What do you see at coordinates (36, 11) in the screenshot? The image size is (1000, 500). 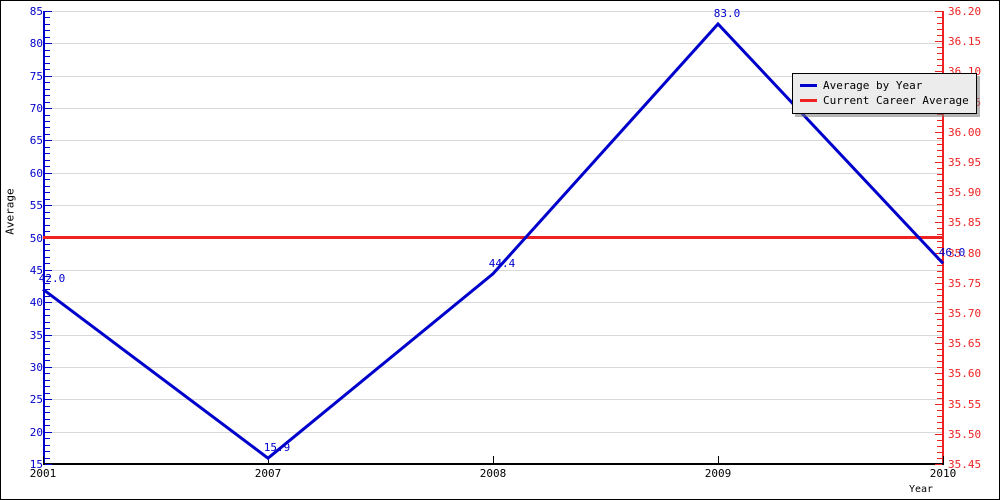 I see `left-axis-tick-label: 85` at bounding box center [36, 11].